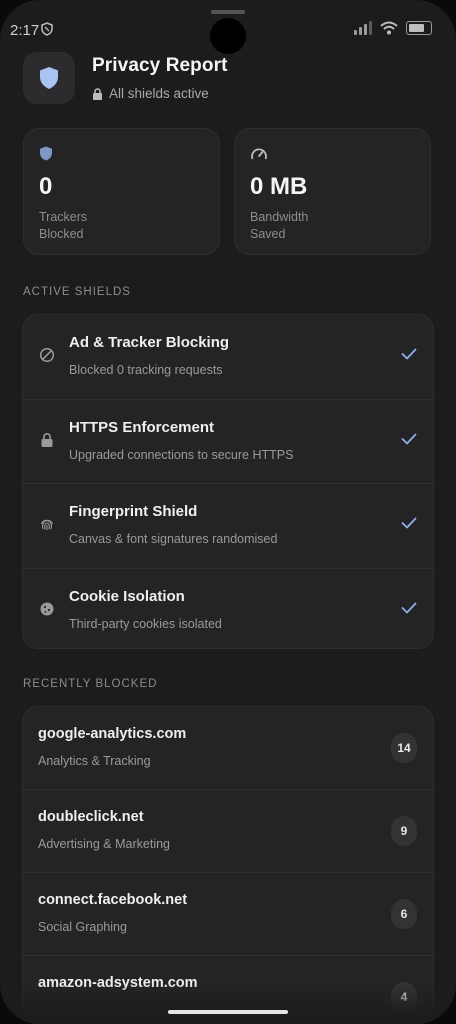 The width and height of the screenshot is (456, 1024). I want to click on report-header: Privacy Report All shields active, so click(125, 78).